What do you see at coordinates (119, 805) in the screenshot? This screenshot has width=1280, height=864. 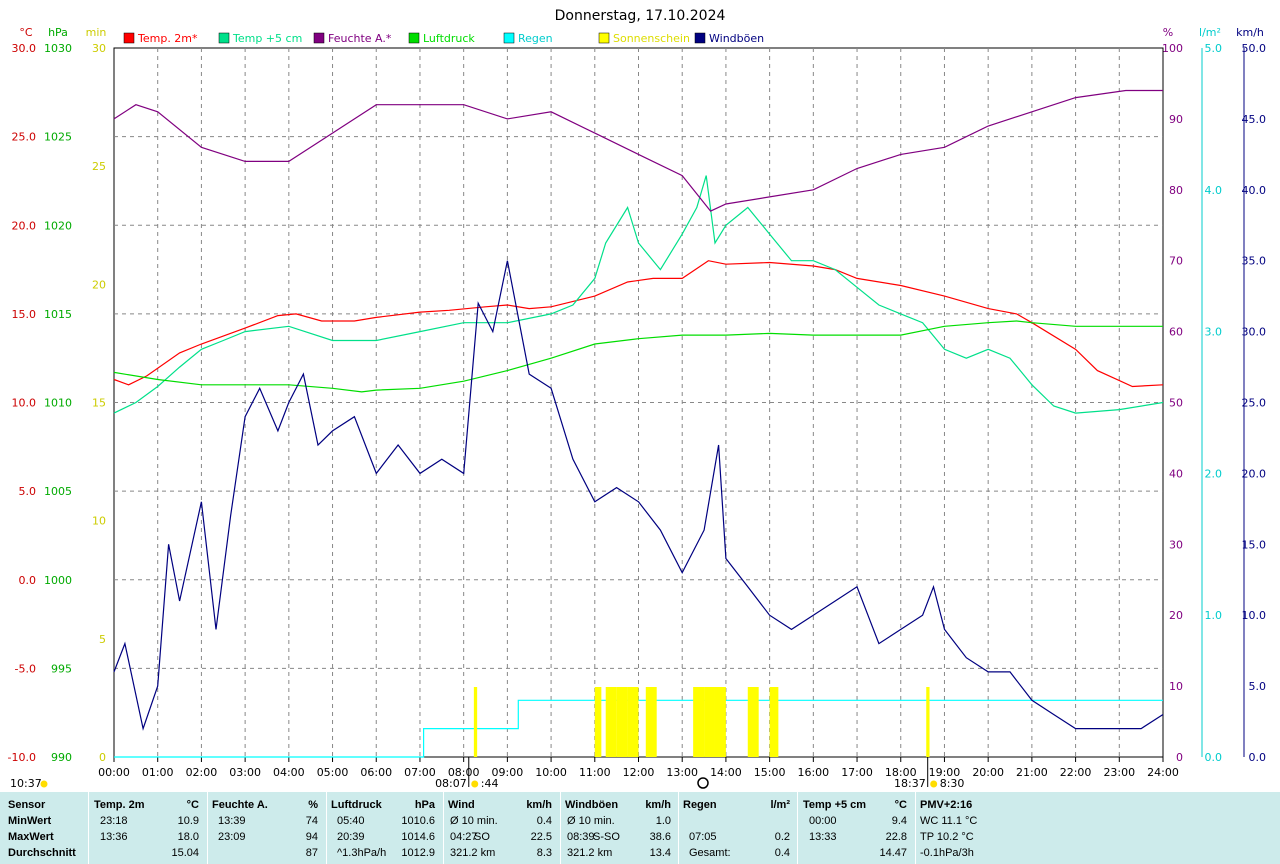 I see `stats-header-label: Temp. 2m` at bounding box center [119, 805].